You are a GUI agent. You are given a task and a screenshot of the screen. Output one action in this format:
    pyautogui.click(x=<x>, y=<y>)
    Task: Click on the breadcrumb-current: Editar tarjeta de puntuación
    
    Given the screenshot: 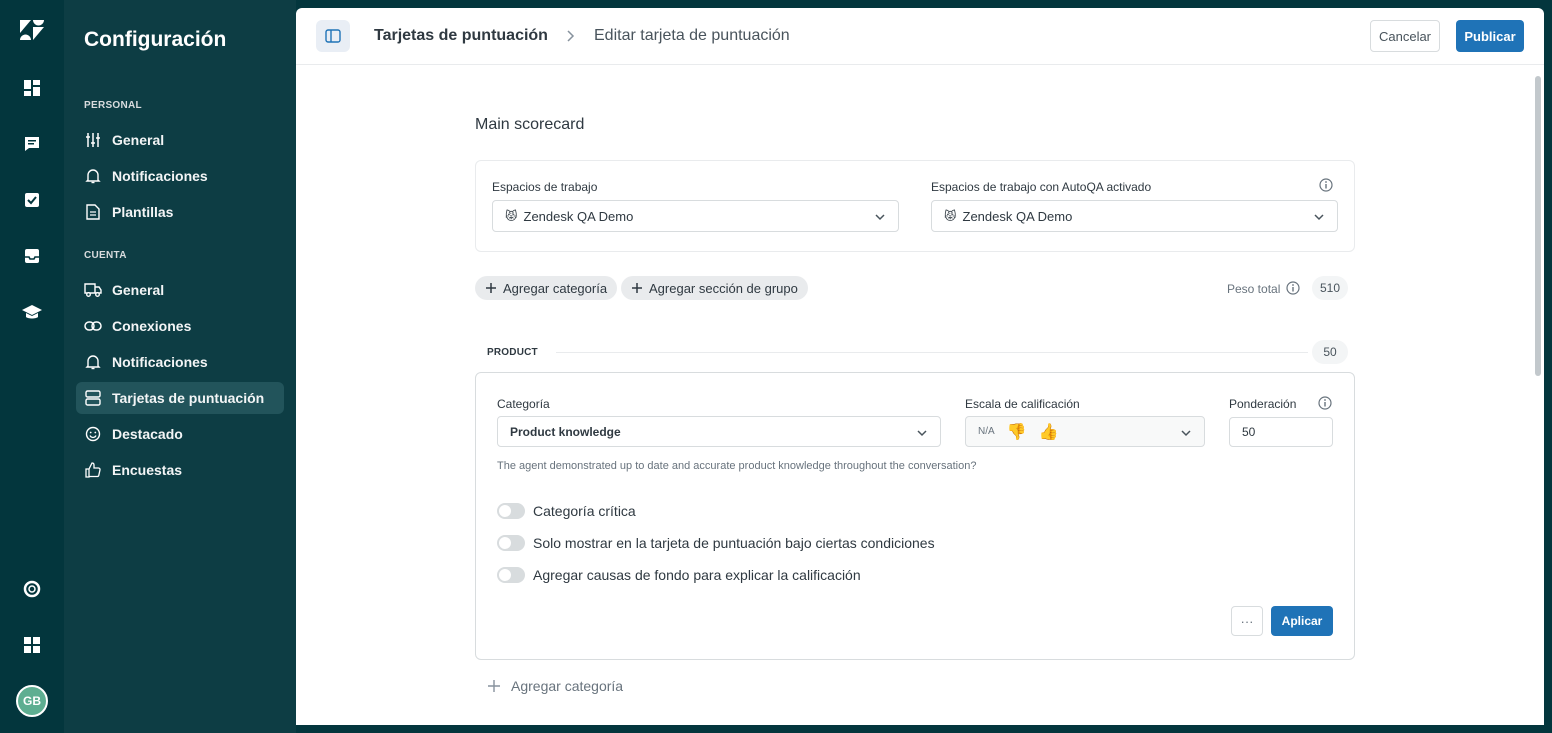 What is the action you would take?
    pyautogui.click(x=692, y=35)
    